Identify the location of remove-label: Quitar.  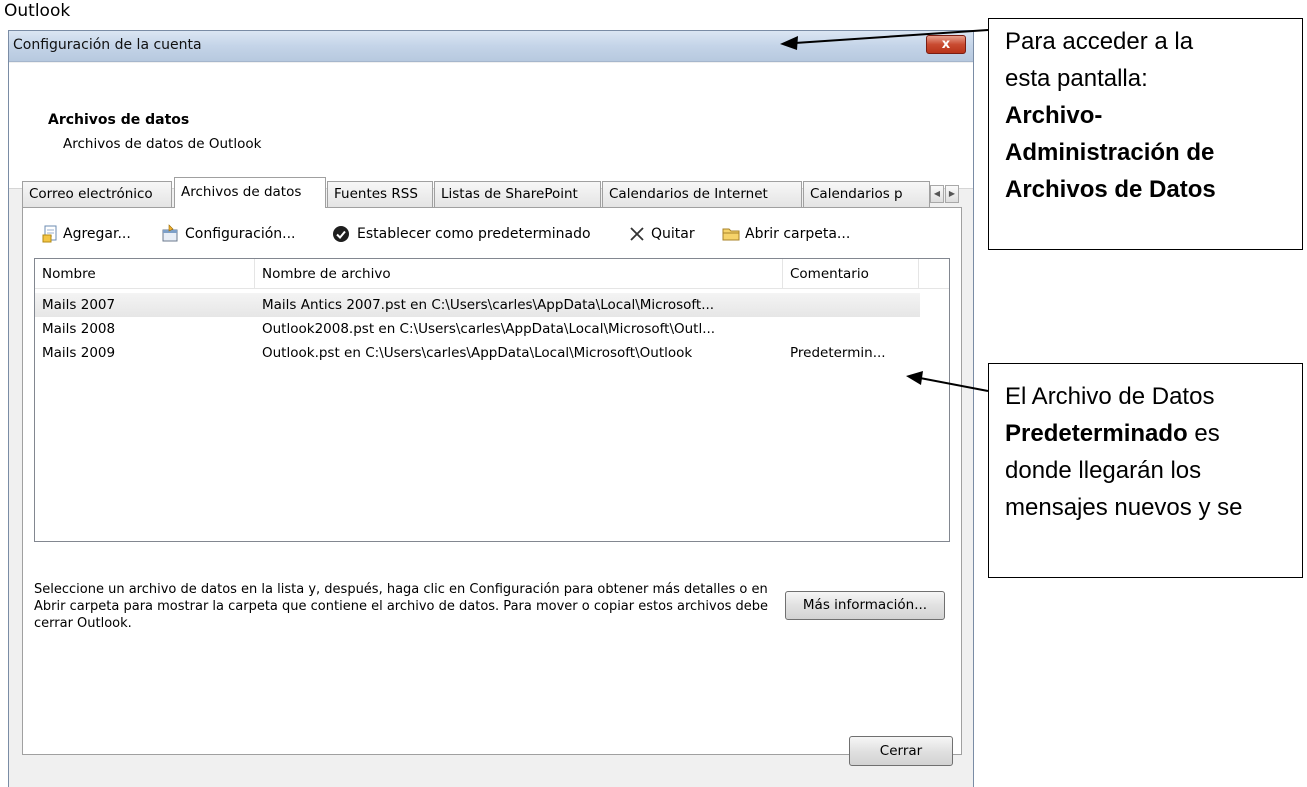
(673, 234).